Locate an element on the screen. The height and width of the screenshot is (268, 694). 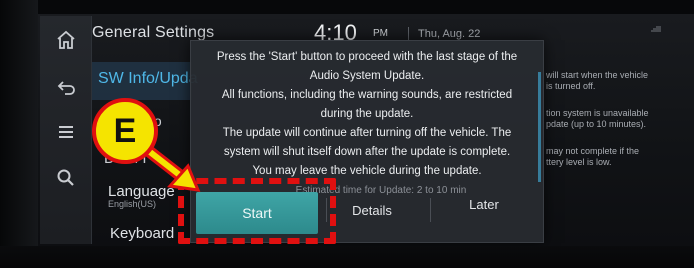
menu-item-sw-info: SW Info/Upda is located at coordinates (148, 79).